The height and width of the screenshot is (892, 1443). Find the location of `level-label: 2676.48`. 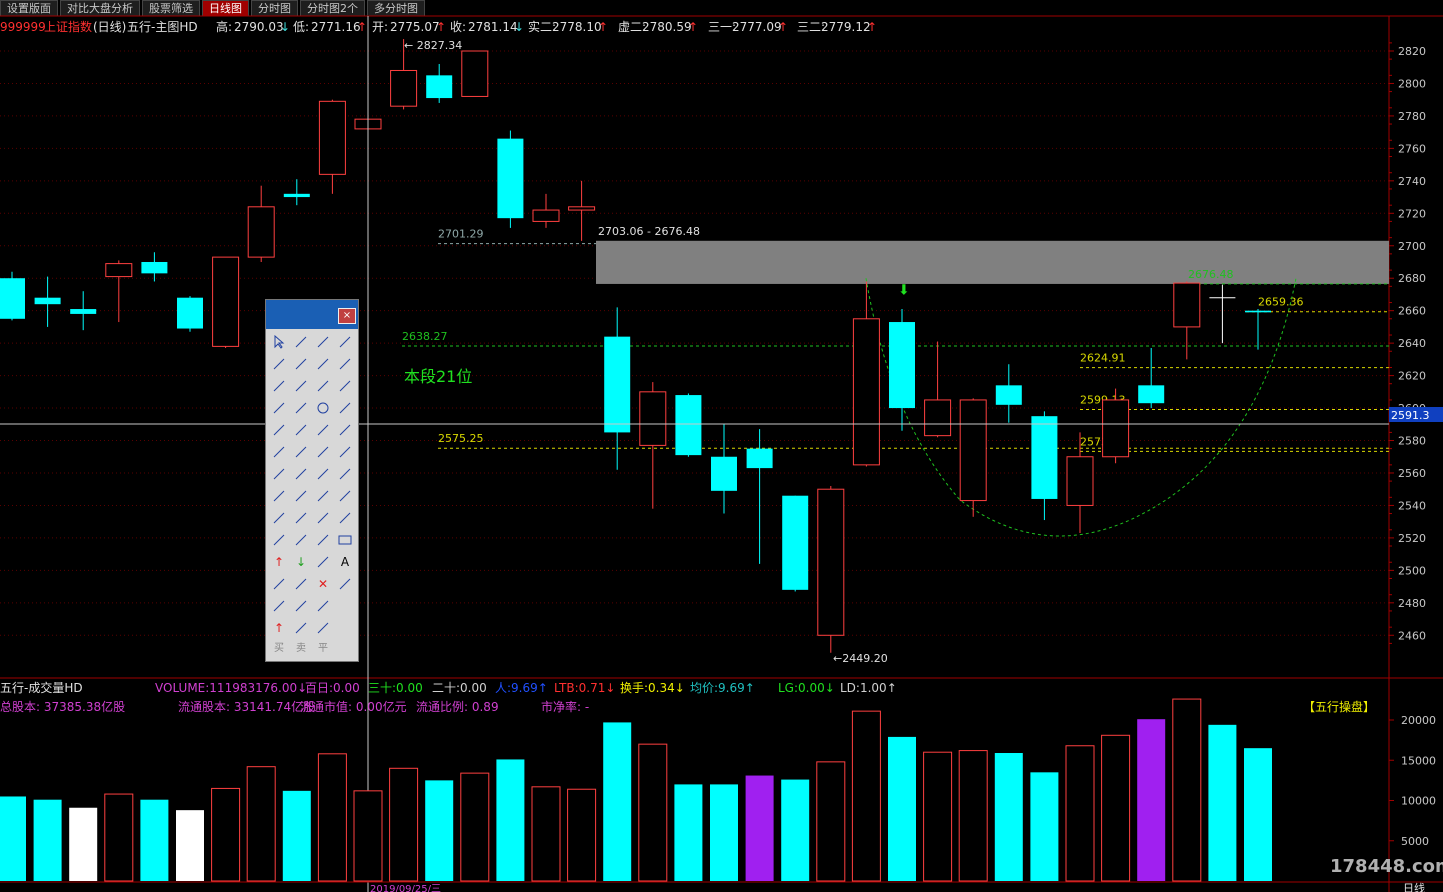

level-label: 2676.48 is located at coordinates (1211, 274).